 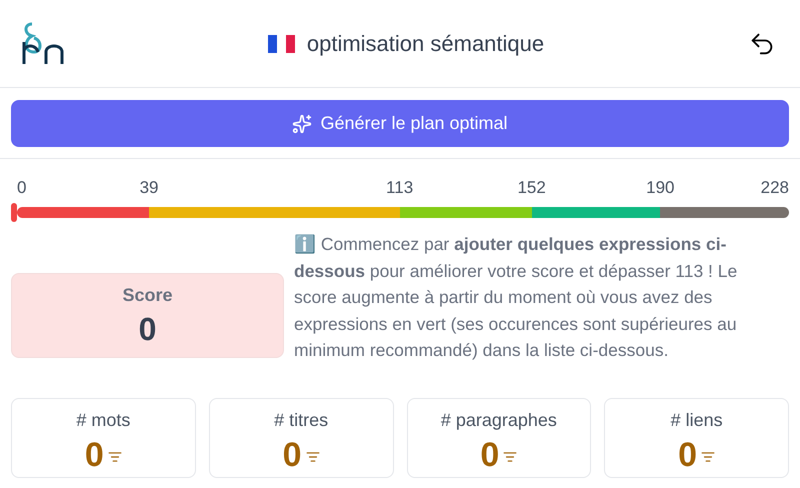 What do you see at coordinates (301, 420) in the screenshot?
I see `stat-label: # titres` at bounding box center [301, 420].